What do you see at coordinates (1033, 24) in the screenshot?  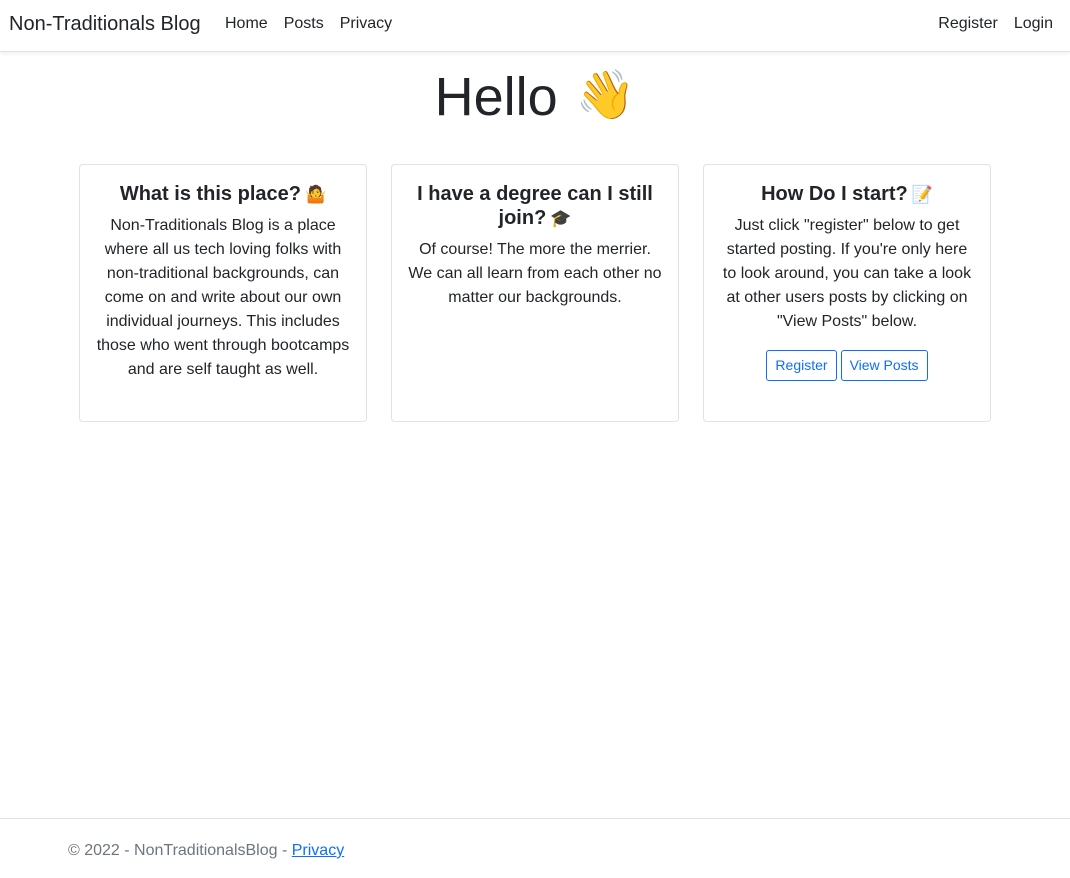 I see `nav-link-login: Login` at bounding box center [1033, 24].